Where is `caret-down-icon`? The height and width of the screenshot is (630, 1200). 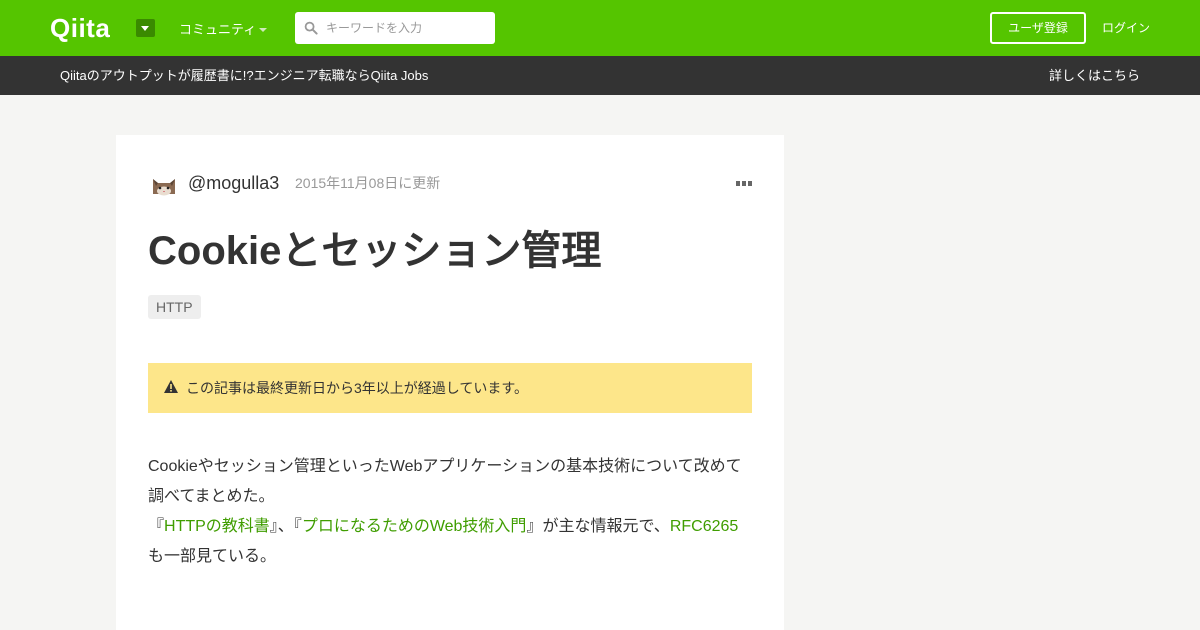
caret-down-icon is located at coordinates (263, 30).